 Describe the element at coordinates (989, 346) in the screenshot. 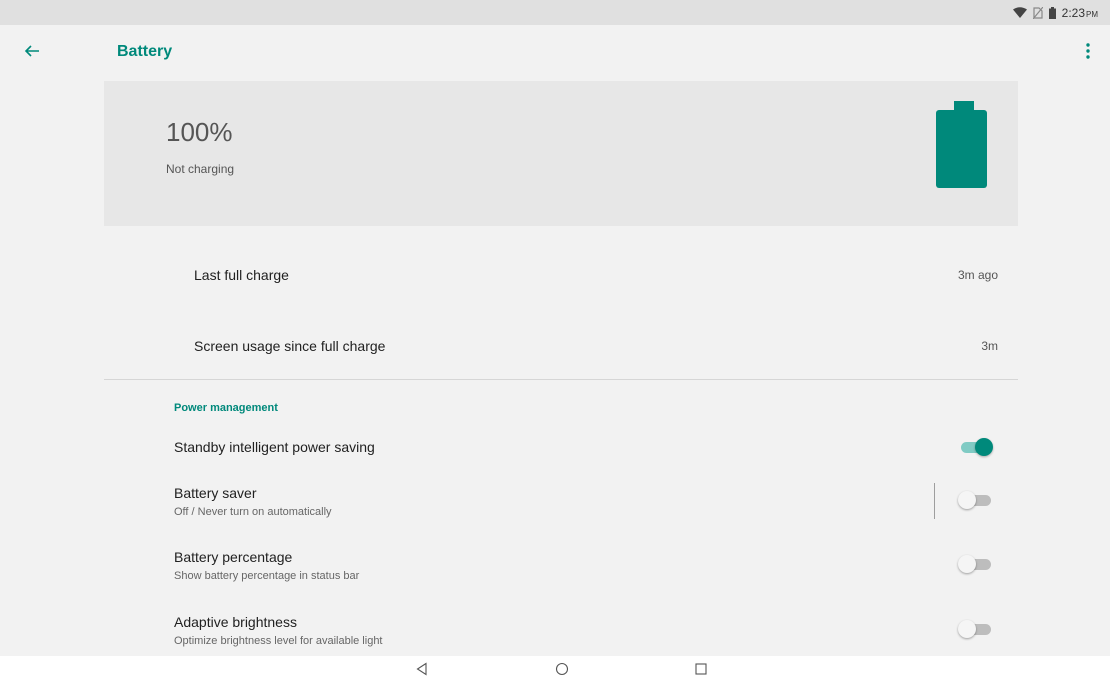

I see `screen-usage-value: 3m` at that location.